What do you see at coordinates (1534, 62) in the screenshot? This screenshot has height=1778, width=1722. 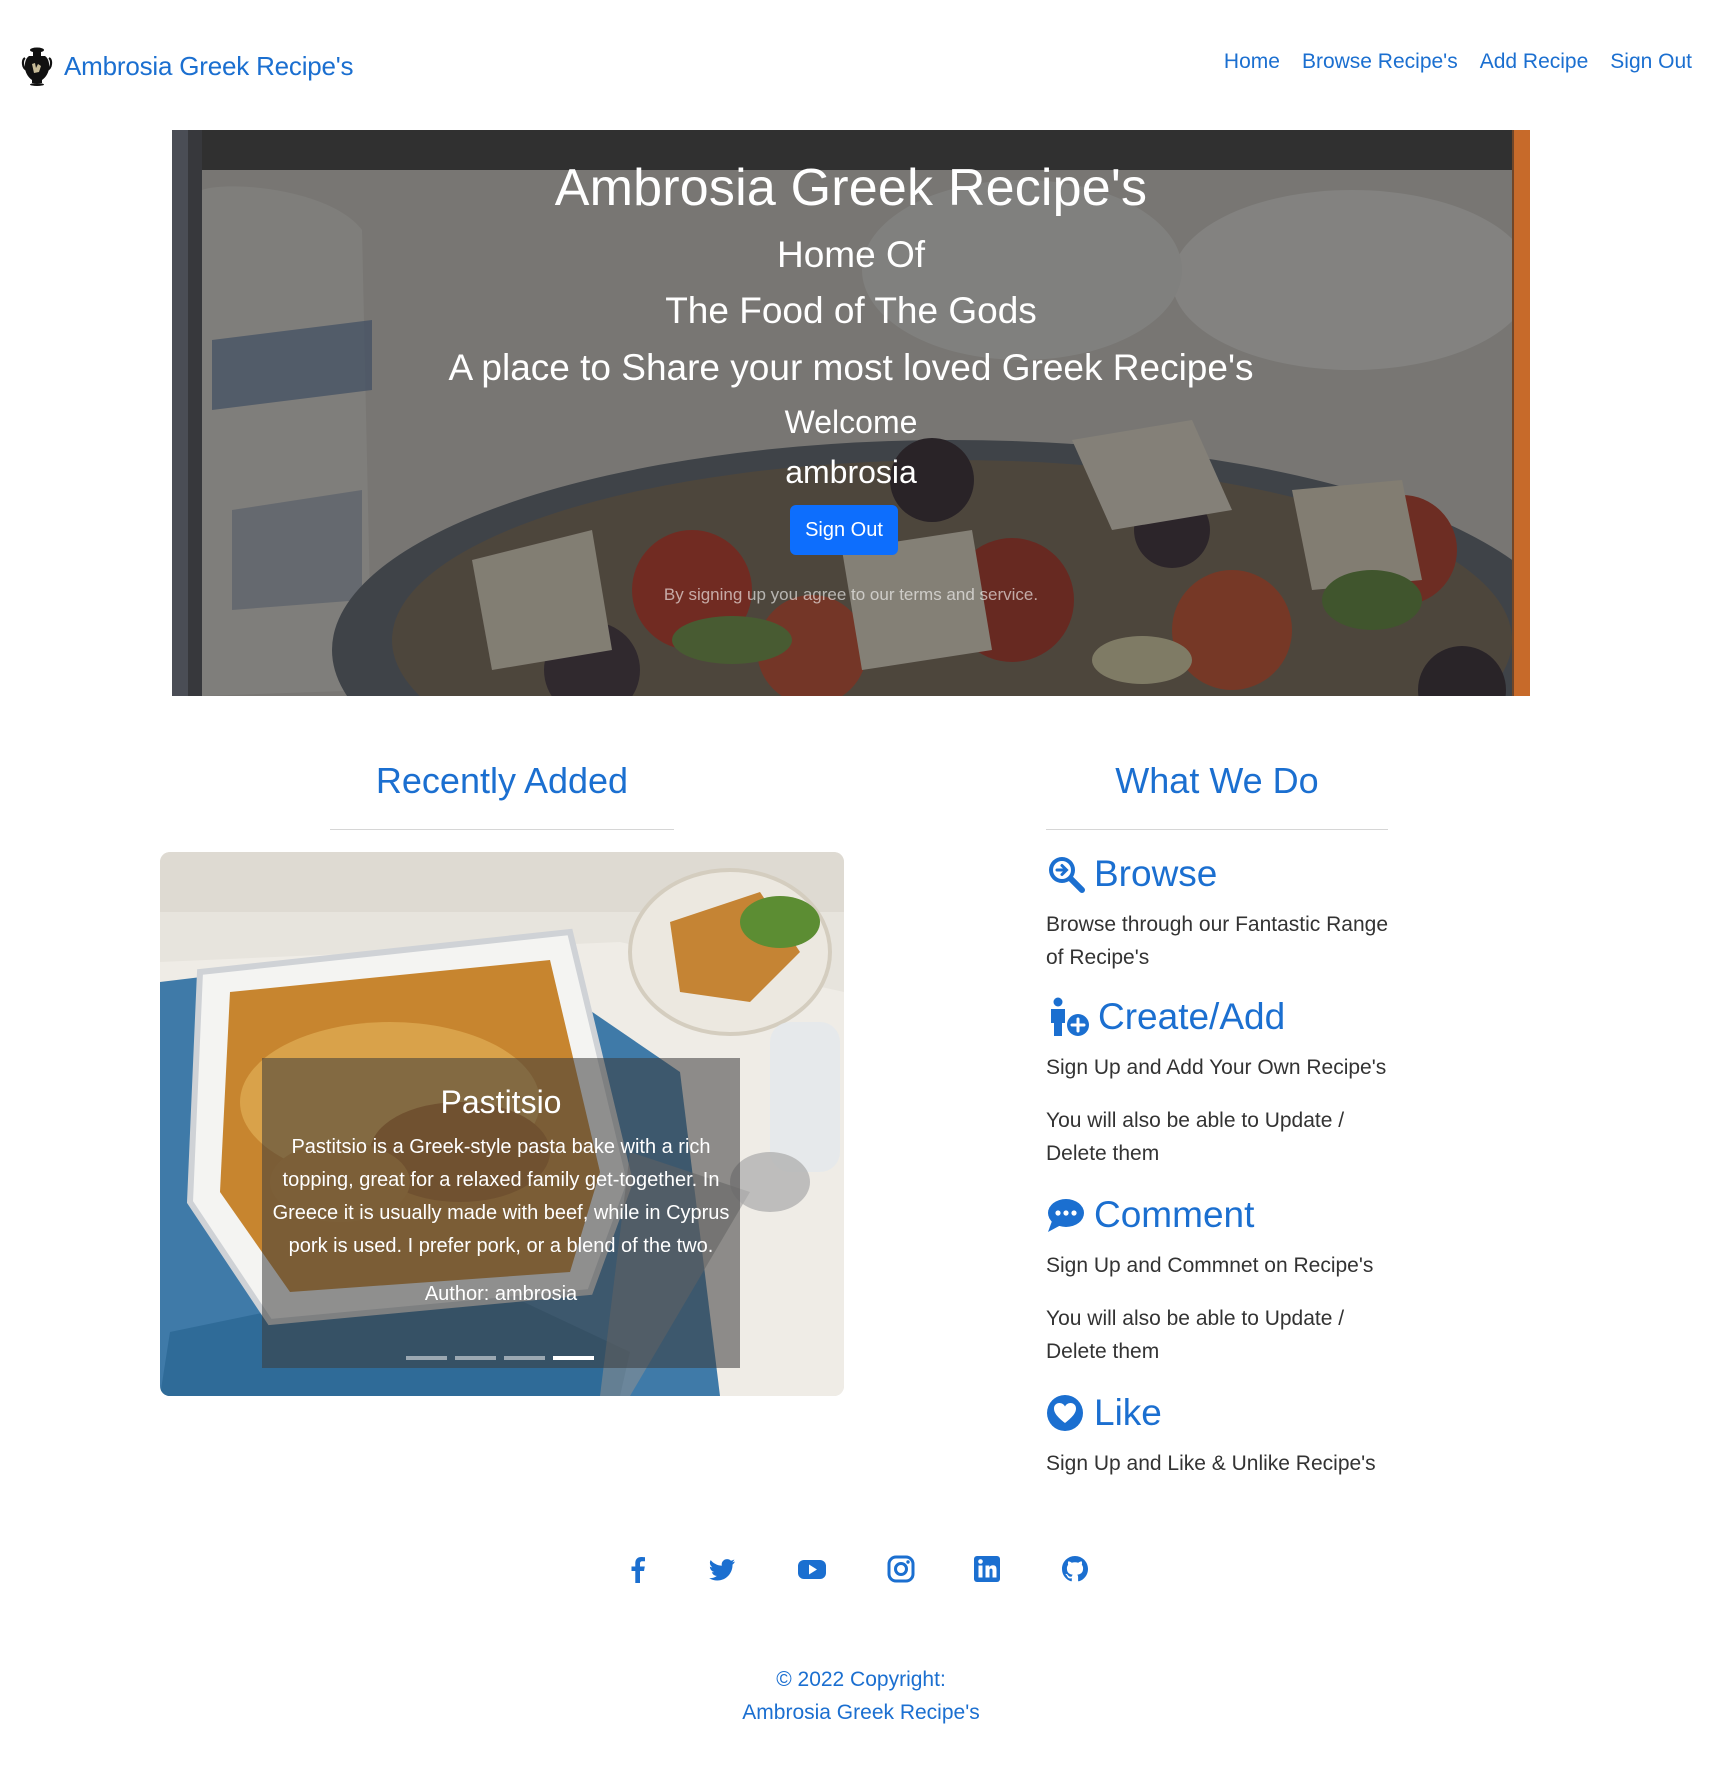 I see `nav-add-recipe-link: Add Recipe` at bounding box center [1534, 62].